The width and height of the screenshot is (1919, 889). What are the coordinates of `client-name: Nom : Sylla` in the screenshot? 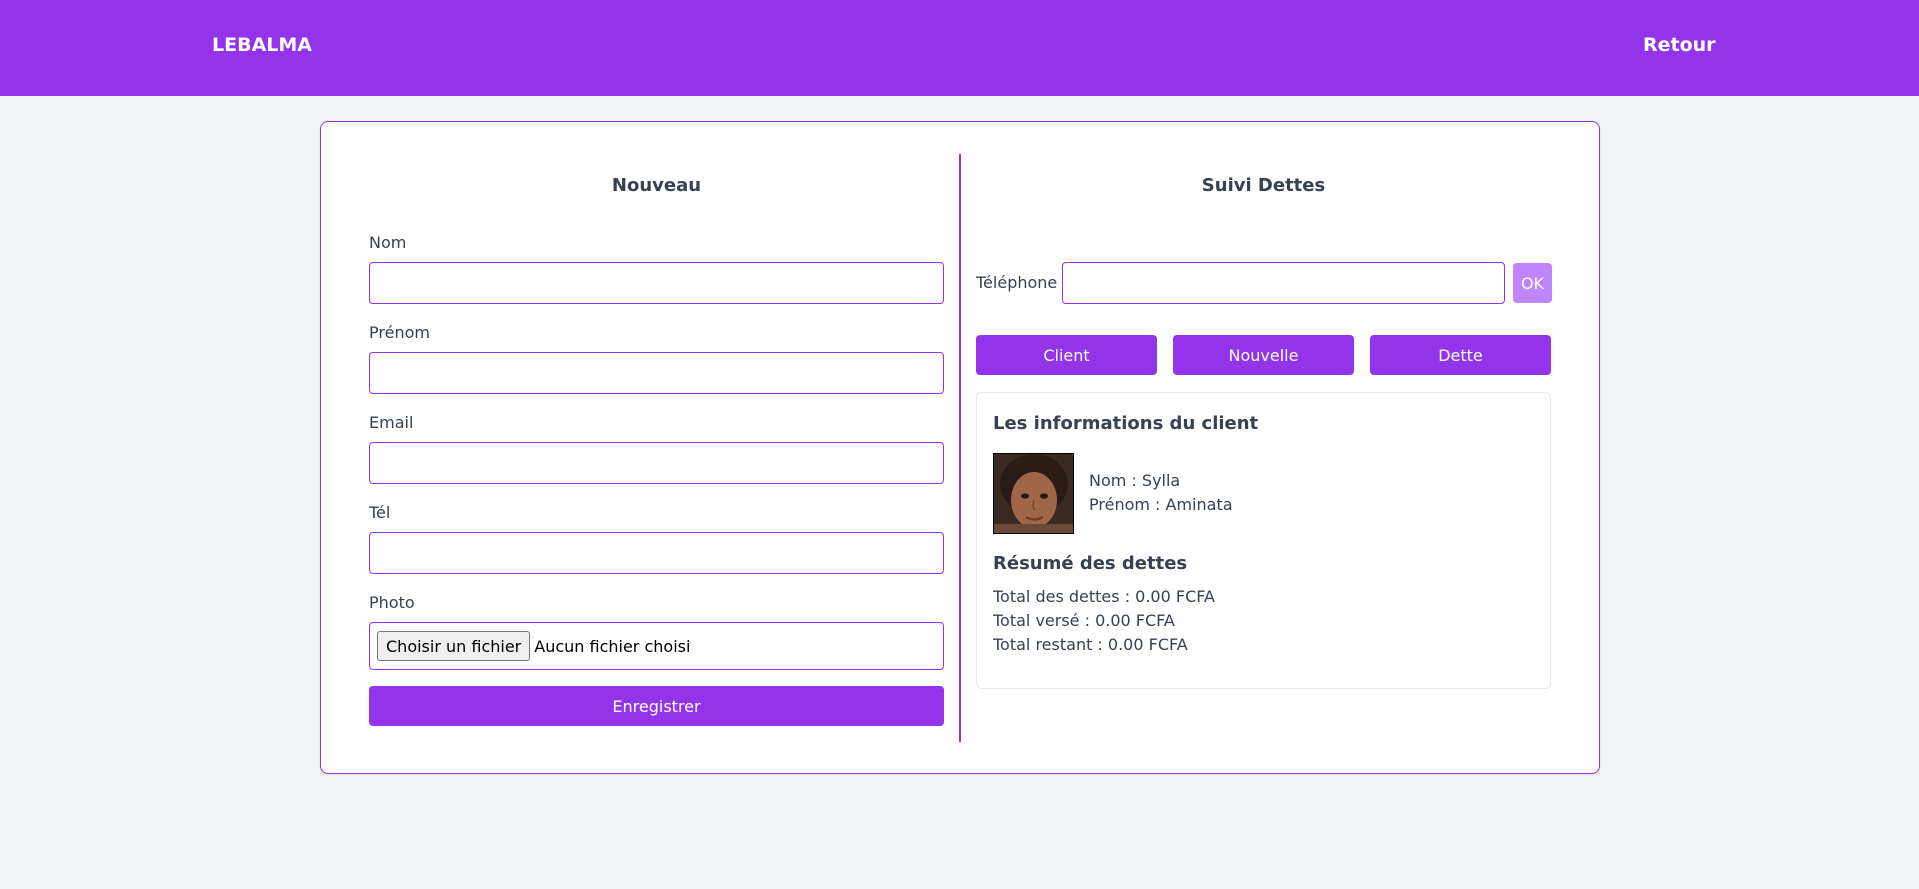 It's located at (1135, 480).